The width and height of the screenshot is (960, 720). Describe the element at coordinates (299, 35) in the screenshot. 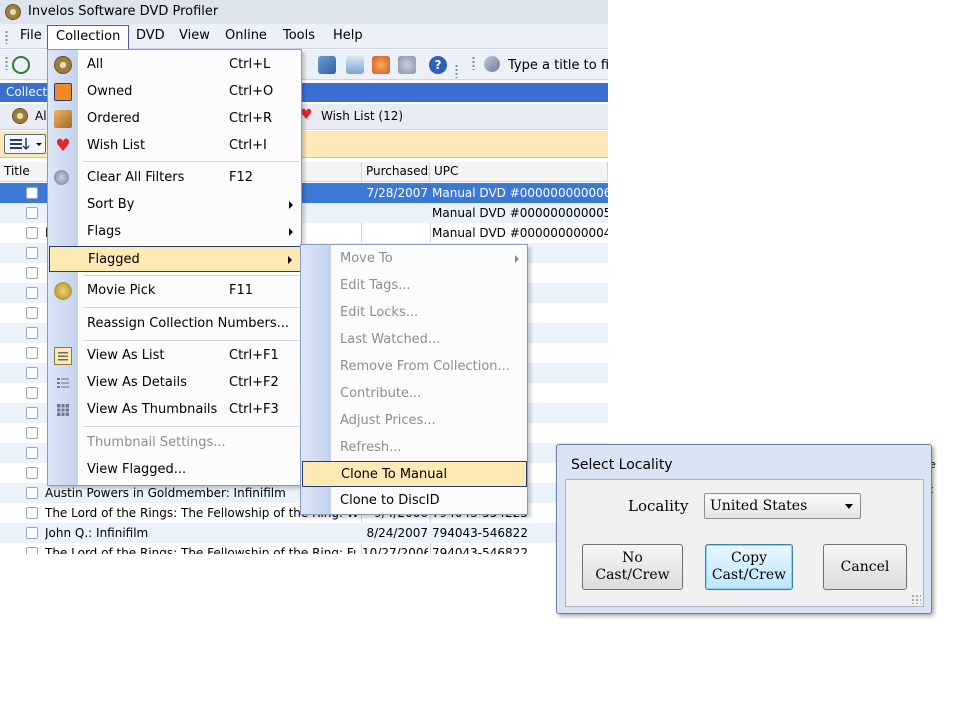

I see `menu-tools: Tools` at that location.